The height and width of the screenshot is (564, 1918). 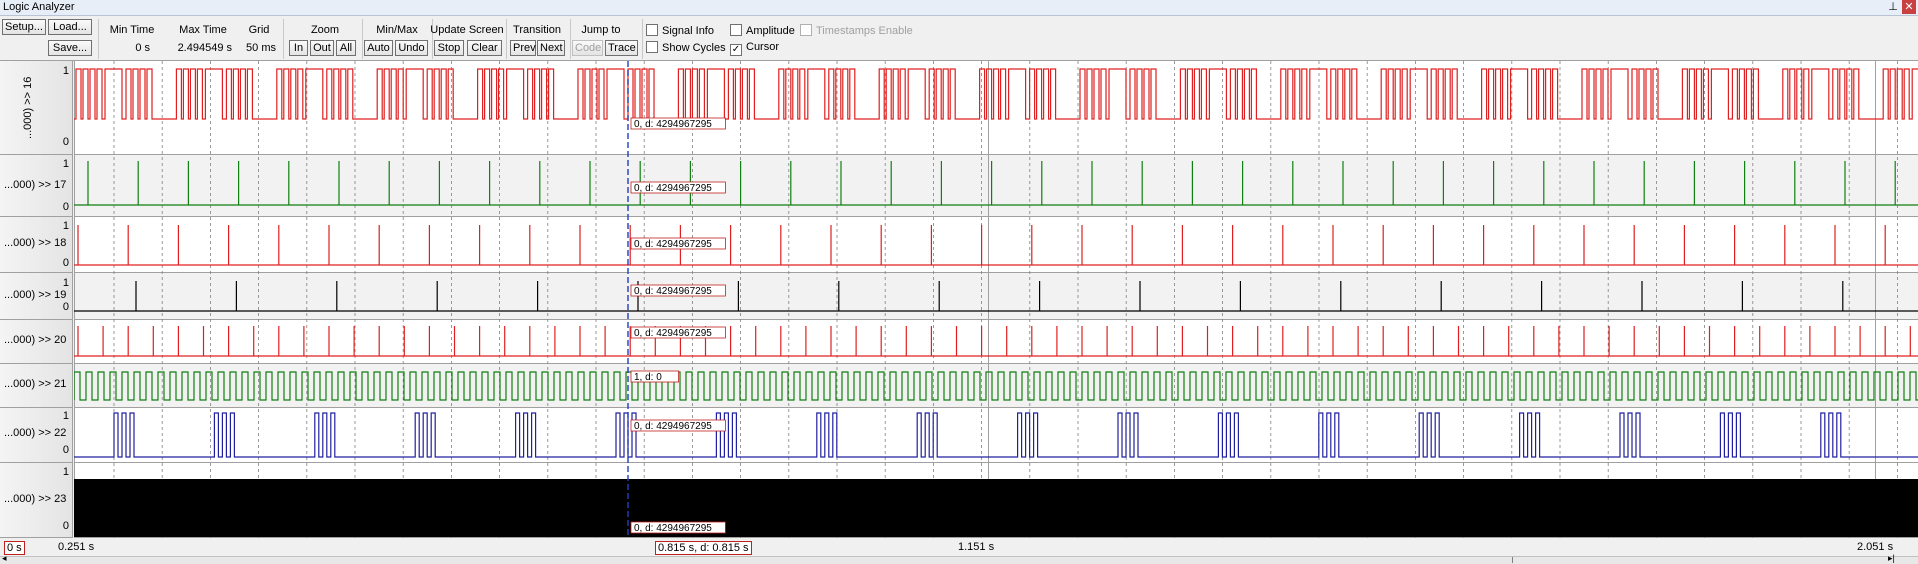 What do you see at coordinates (411, 48) in the screenshot?
I see `minmax-undo-button: Undo` at bounding box center [411, 48].